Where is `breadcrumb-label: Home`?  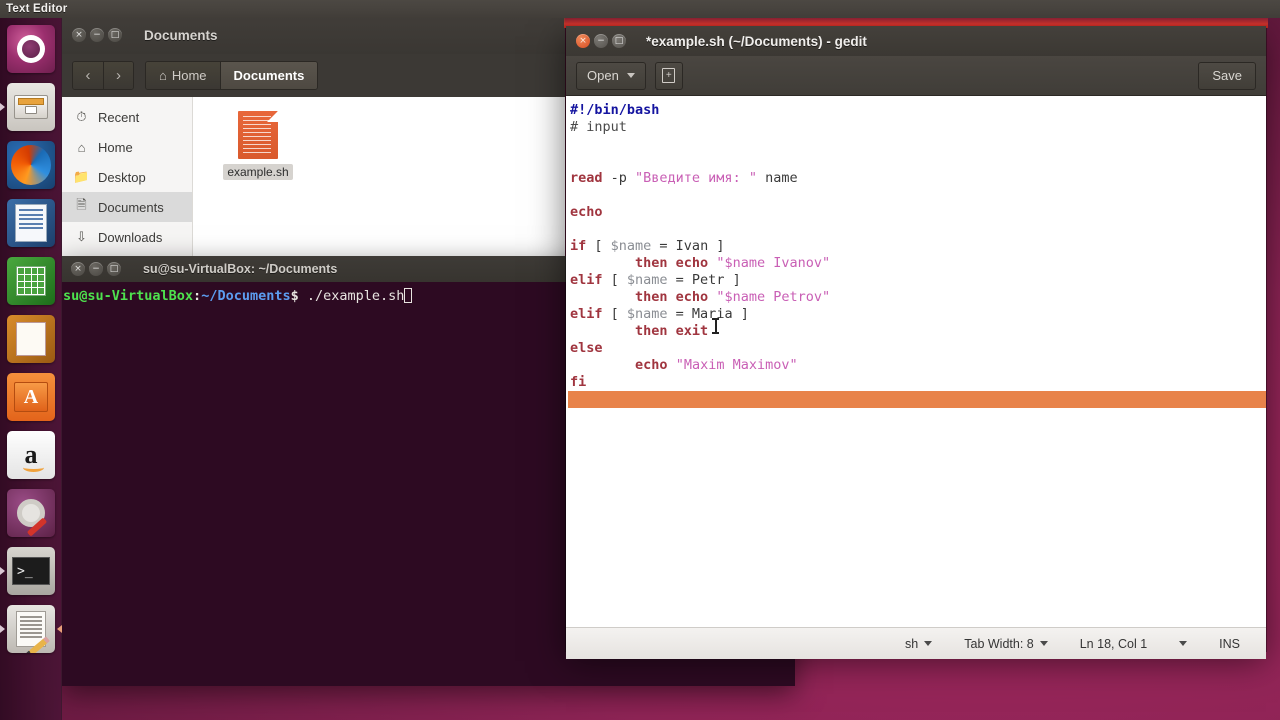 breadcrumb-label: Home is located at coordinates (189, 75).